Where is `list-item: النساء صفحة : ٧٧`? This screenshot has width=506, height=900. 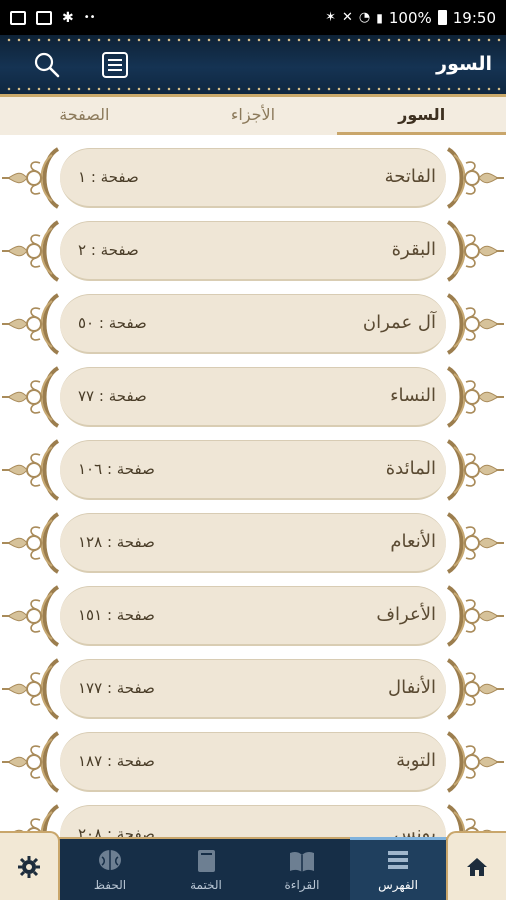 list-item: النساء صفحة : ٧٧ is located at coordinates (253, 396).